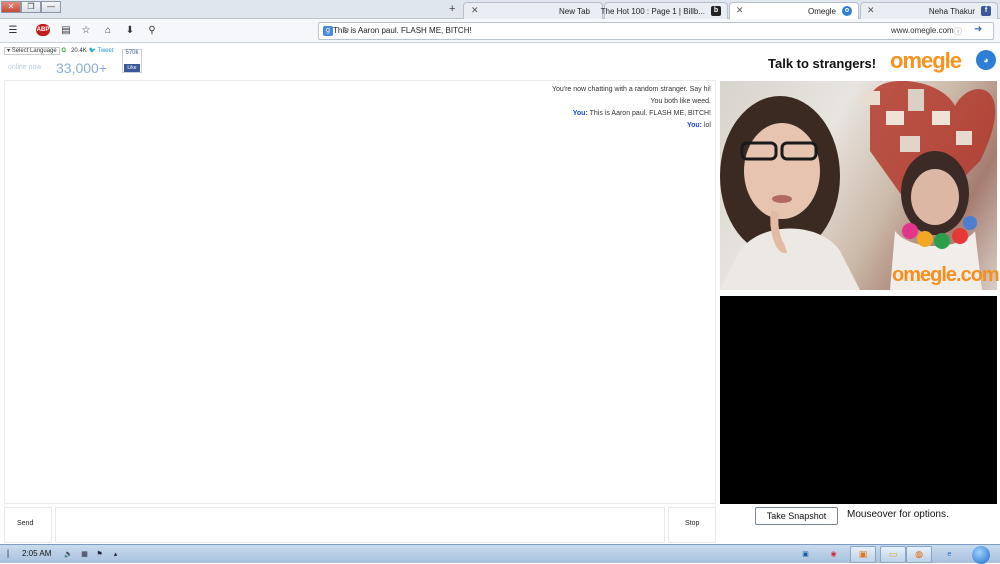  What do you see at coordinates (346, 30) in the screenshot?
I see `reload-icon: ↻` at bounding box center [346, 30].